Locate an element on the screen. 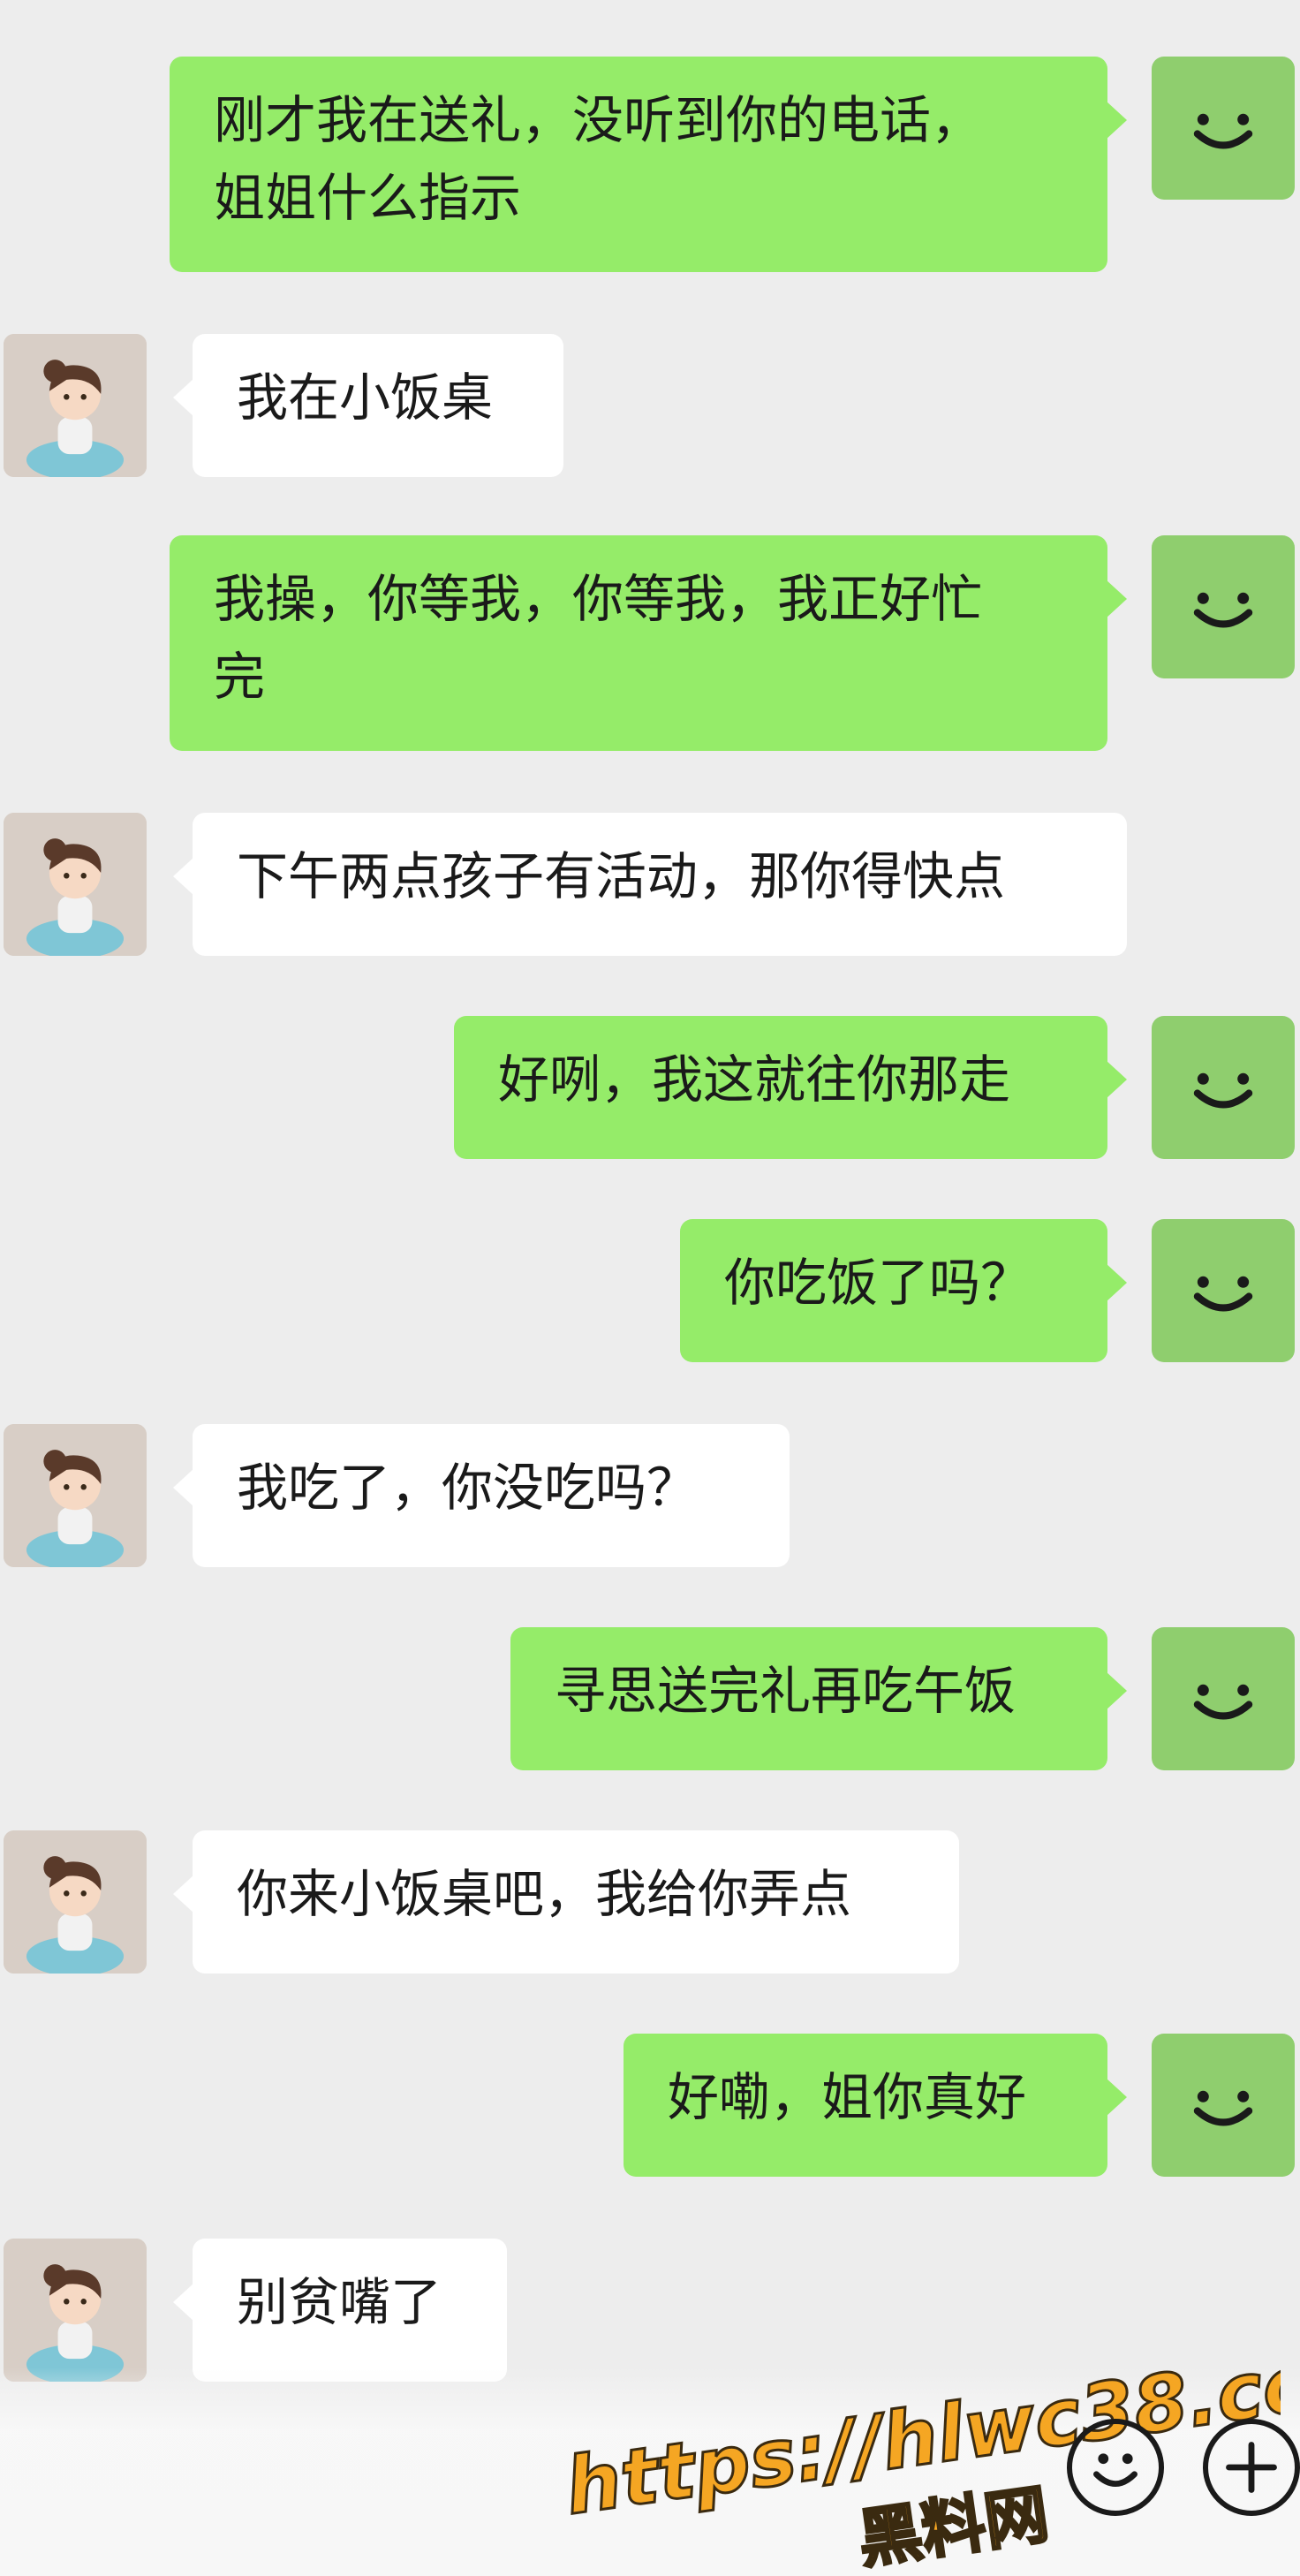  sent-bubble: 寻思送完礼再吃午饭 is located at coordinates (818, 1698).